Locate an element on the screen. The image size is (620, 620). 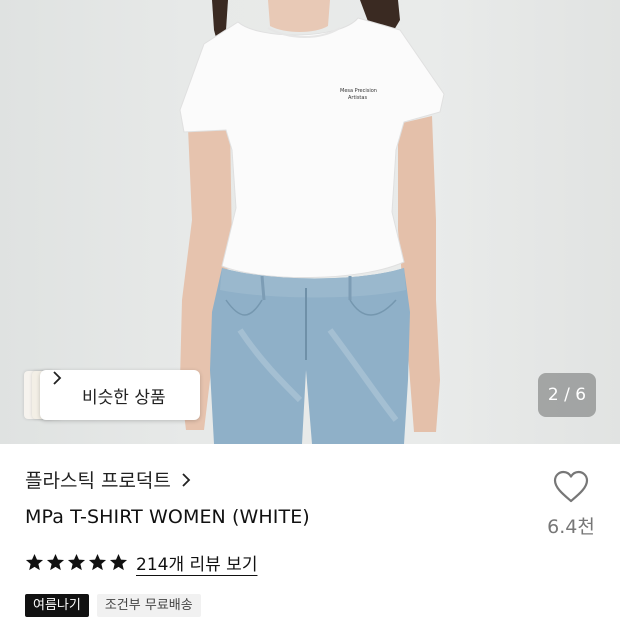
image-page-counter: 2 / 6 is located at coordinates (567, 395).